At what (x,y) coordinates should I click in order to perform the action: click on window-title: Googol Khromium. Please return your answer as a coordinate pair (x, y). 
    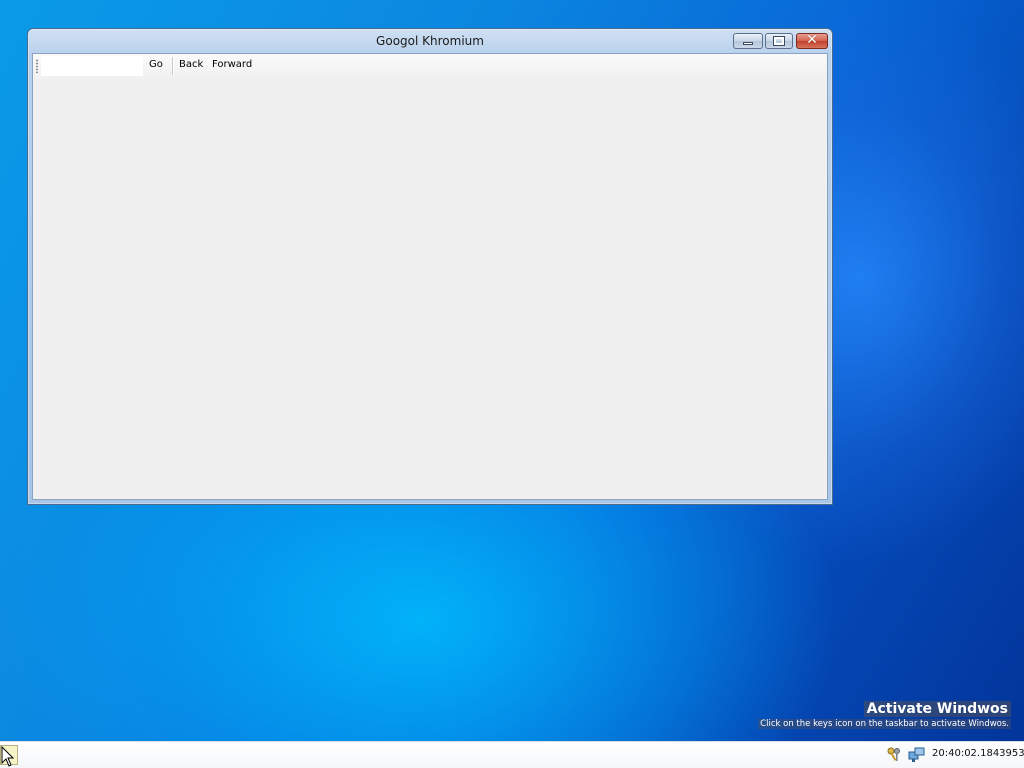
    Looking at the image, I should click on (430, 41).